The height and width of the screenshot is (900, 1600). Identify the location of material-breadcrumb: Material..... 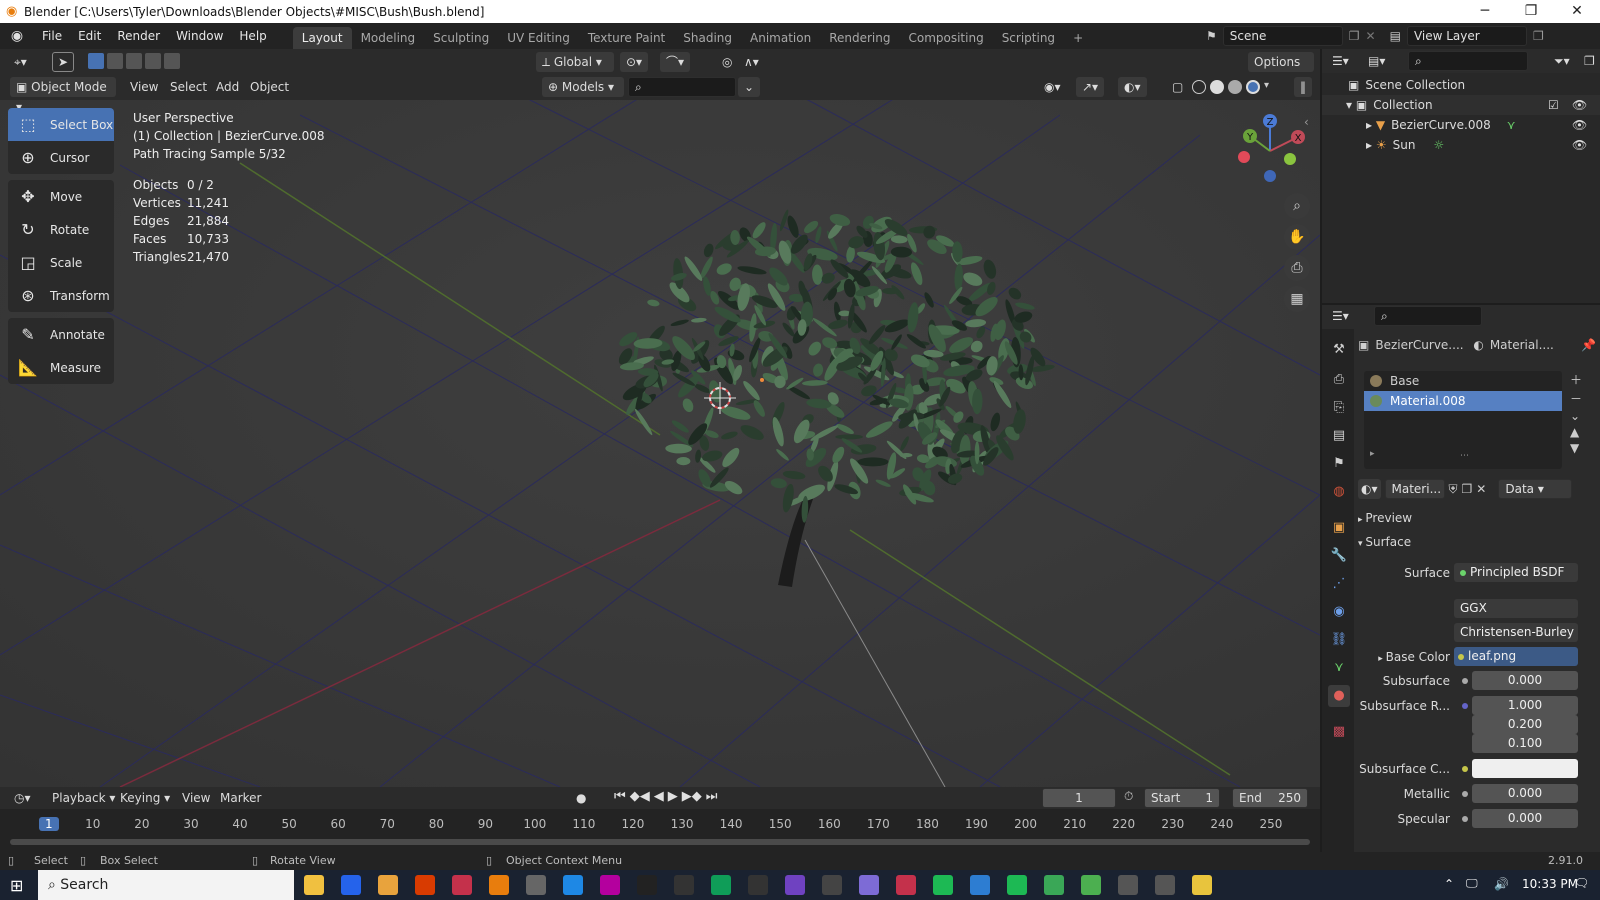
(1522, 345).